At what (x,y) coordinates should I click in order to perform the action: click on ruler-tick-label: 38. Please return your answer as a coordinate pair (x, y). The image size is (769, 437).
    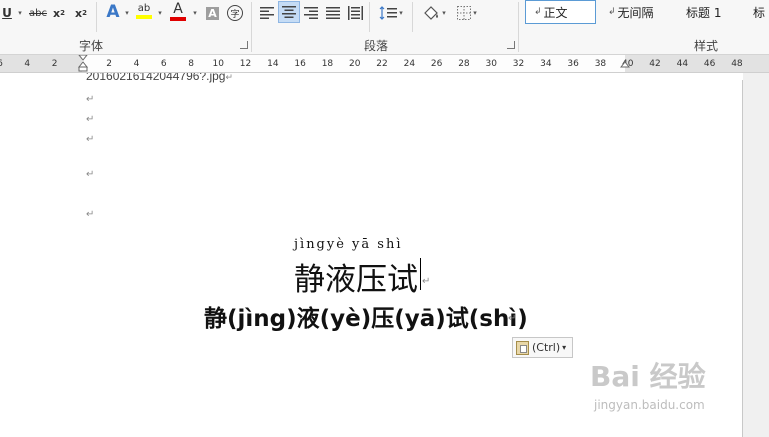
    Looking at the image, I should click on (600, 64).